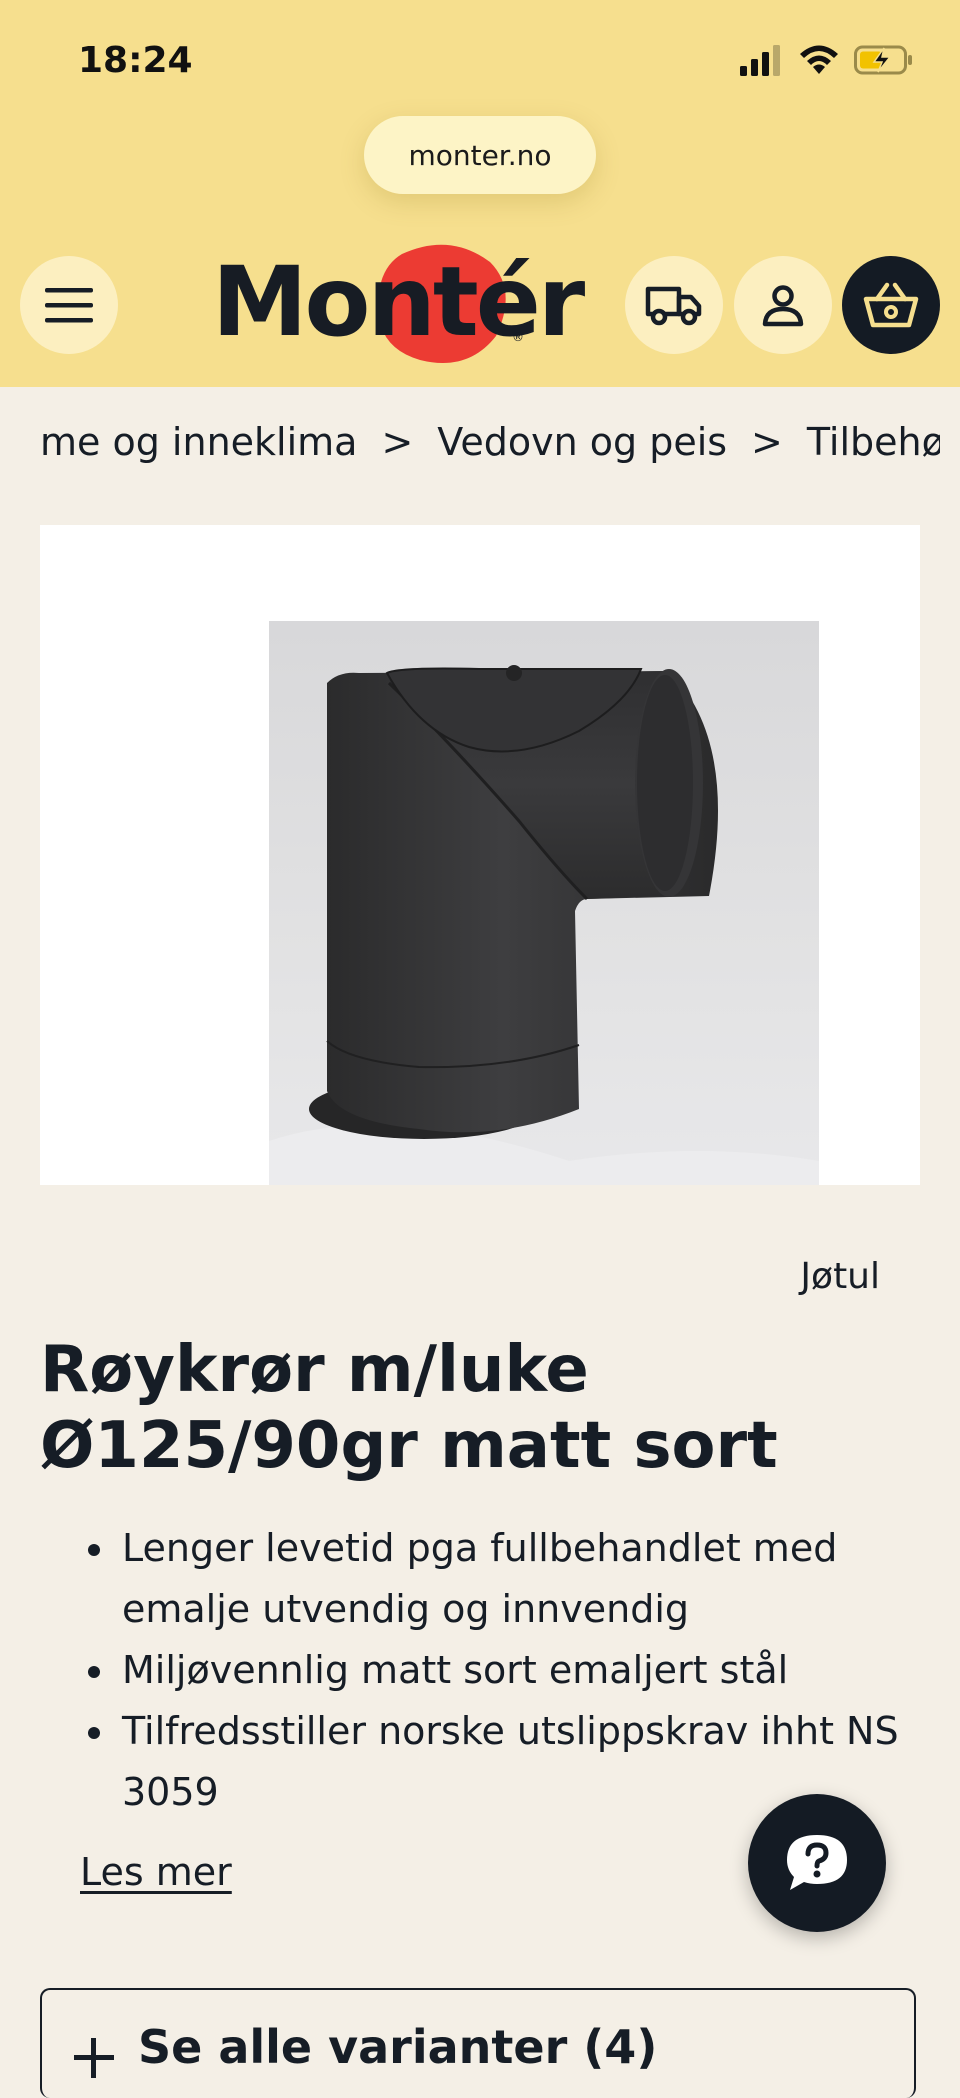 The height and width of the screenshot is (2098, 960). I want to click on url-bar: monter.no, so click(480, 155).